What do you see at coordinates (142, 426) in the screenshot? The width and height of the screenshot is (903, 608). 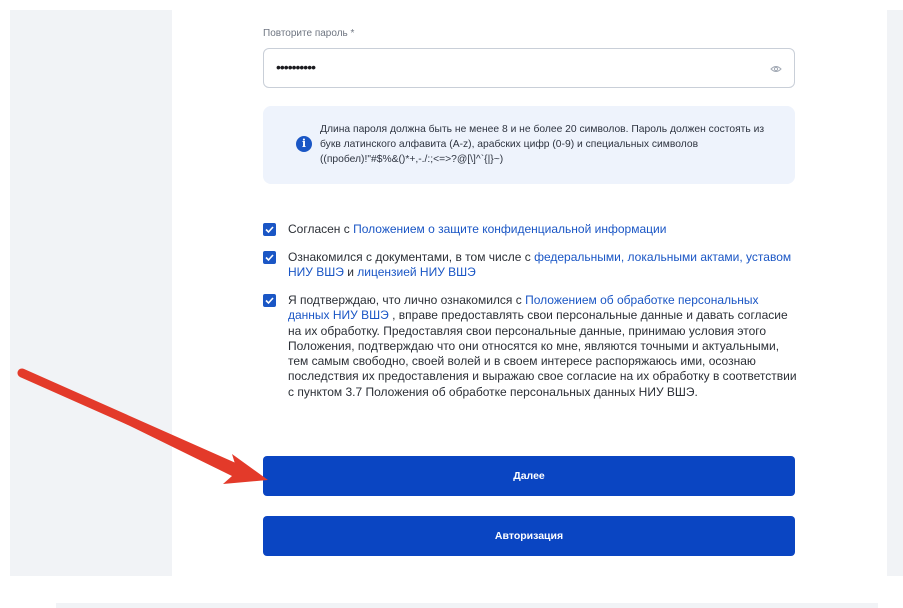 I see `annotation-arrow` at bounding box center [142, 426].